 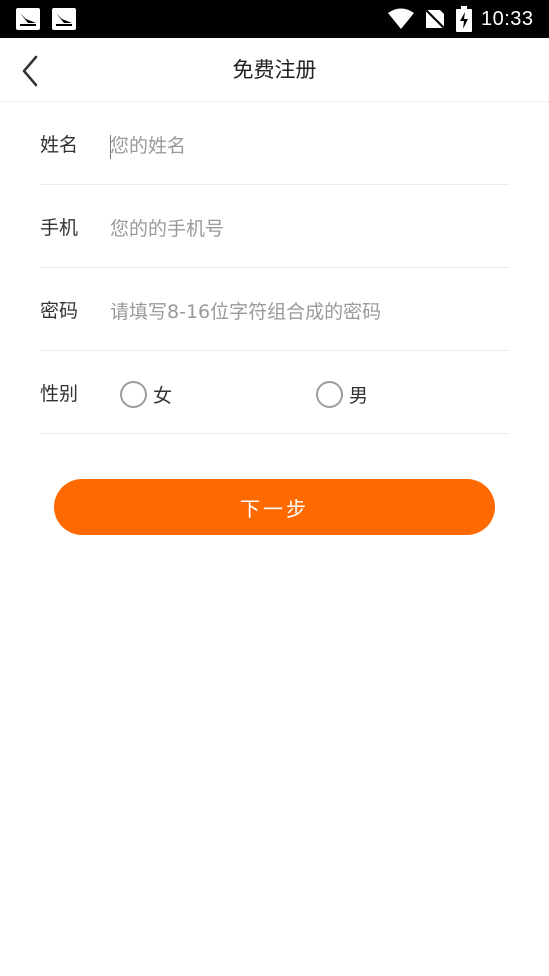 I want to click on phone-label: 手机, so click(x=59, y=228).